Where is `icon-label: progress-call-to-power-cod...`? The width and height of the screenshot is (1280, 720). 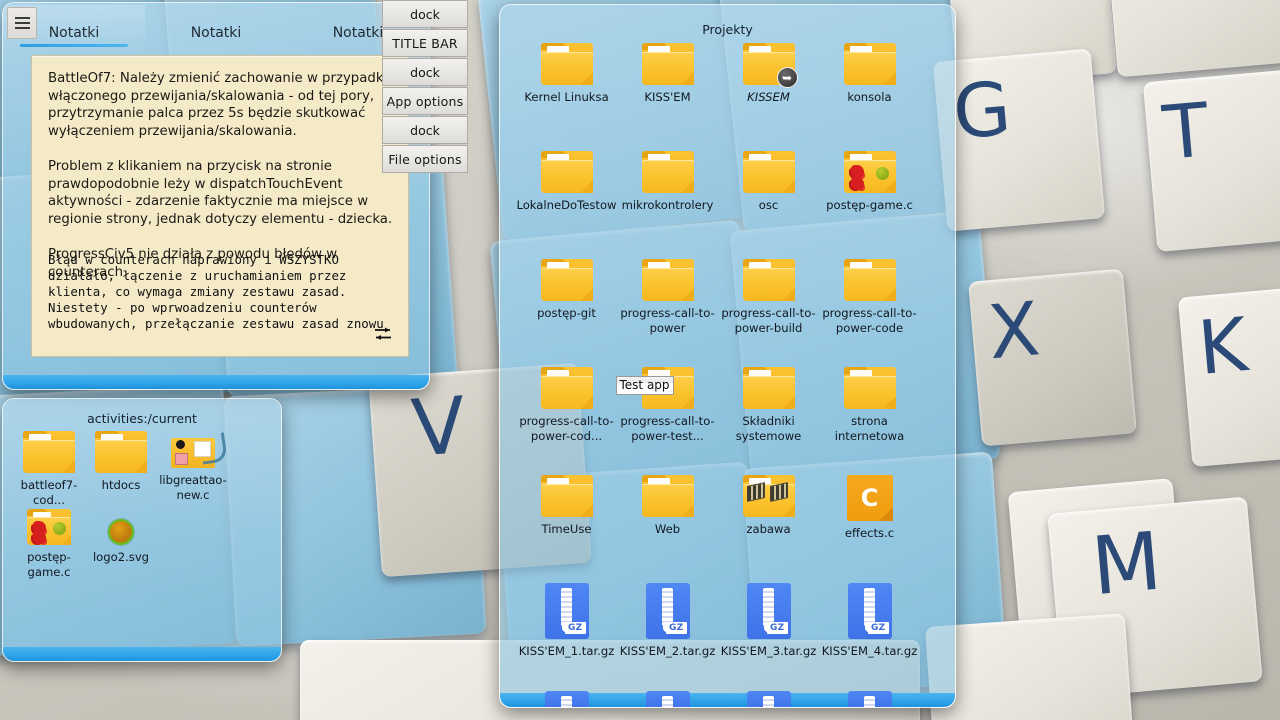 icon-label: progress-call-to-power-cod... is located at coordinates (566, 428).